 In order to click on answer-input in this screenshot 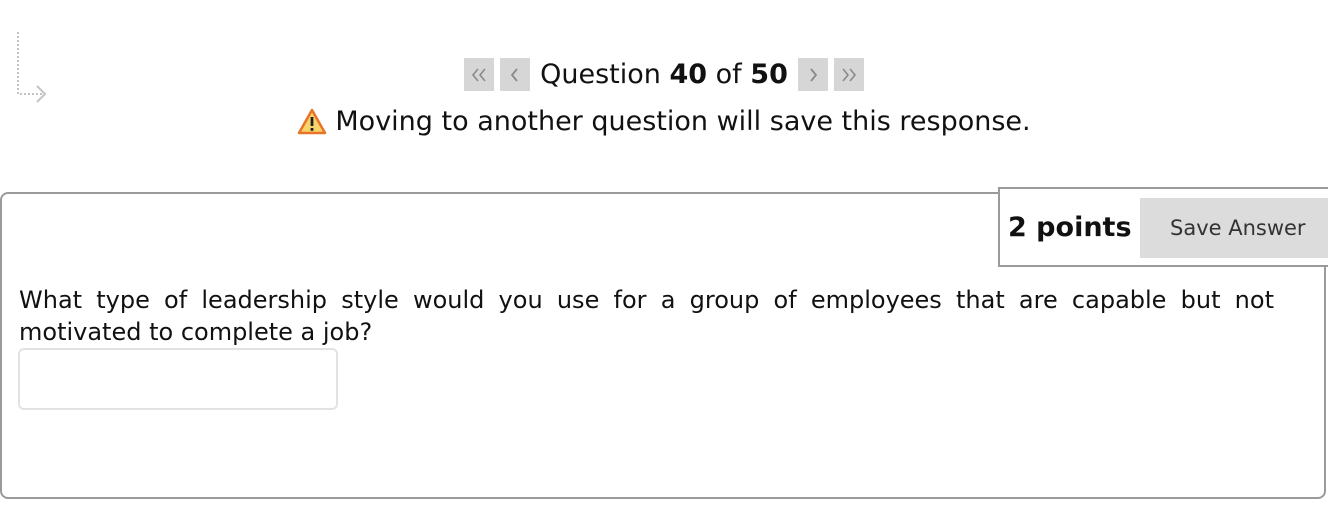, I will do `click(178, 379)`.